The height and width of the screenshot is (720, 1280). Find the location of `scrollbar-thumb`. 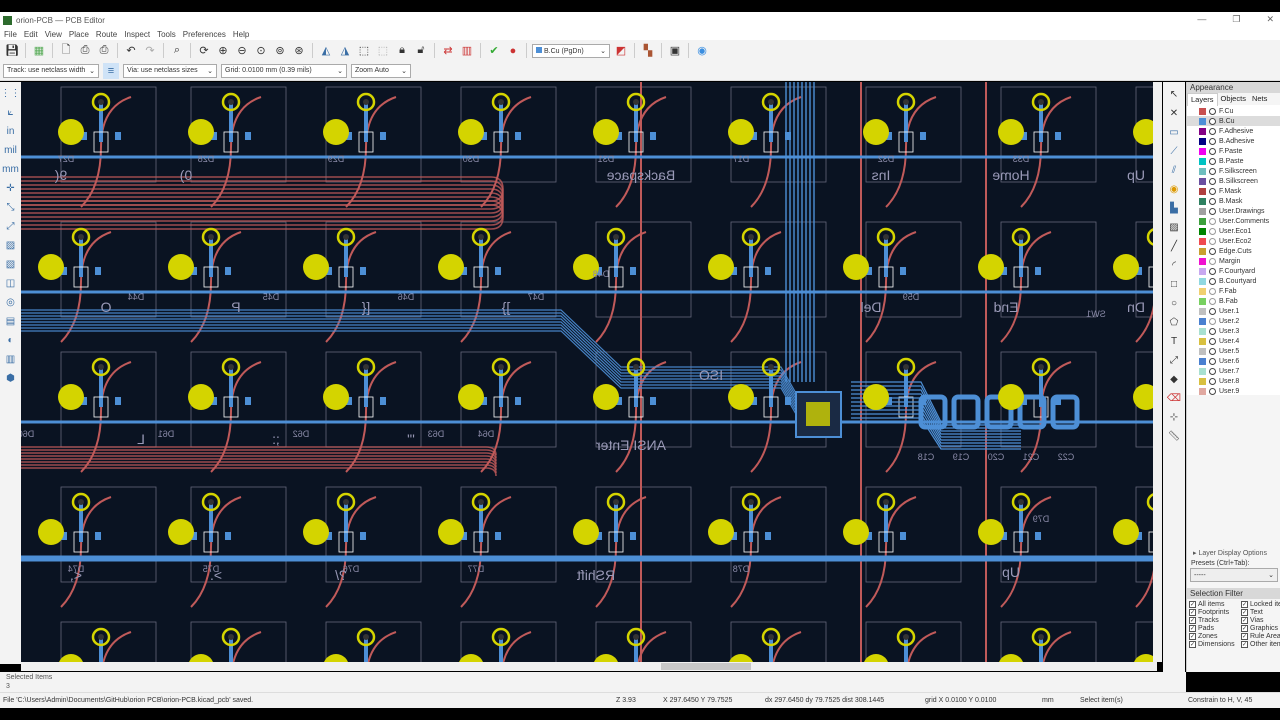

scrollbar-thumb is located at coordinates (706, 666).